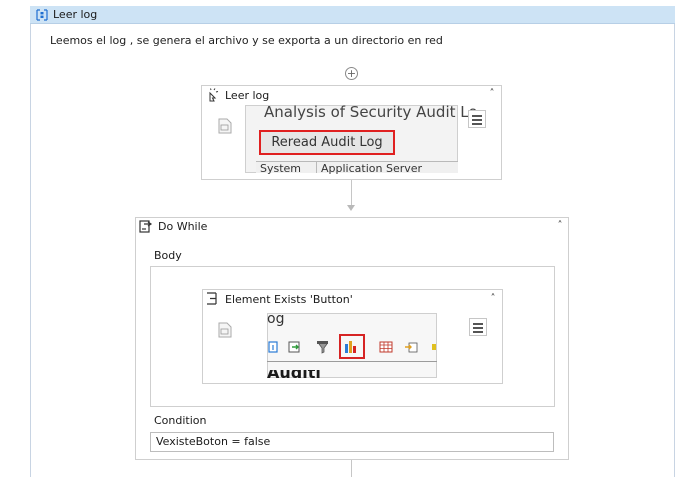 The image size is (693, 477). I want to click on plus-circle-icon: +, so click(351, 73).